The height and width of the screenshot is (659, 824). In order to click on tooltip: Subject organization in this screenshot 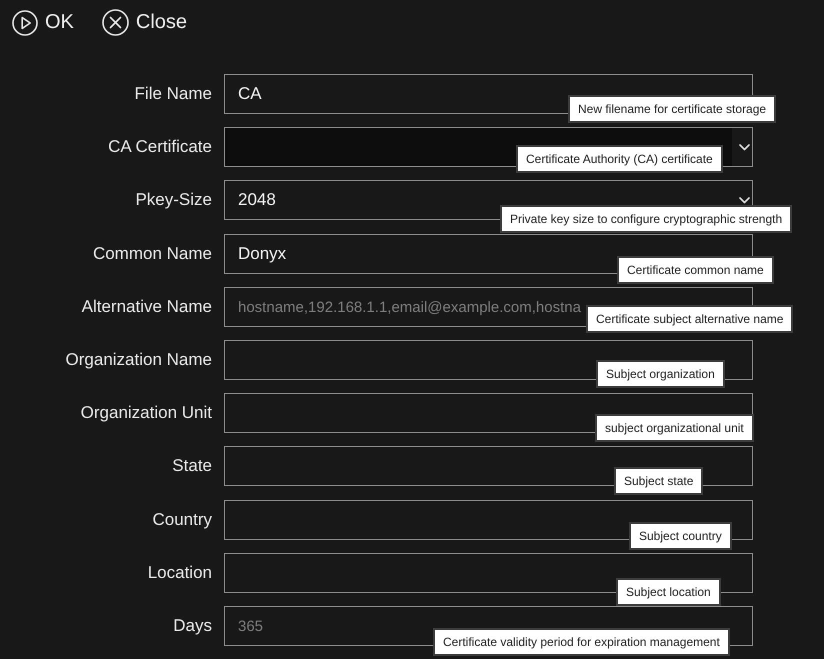, I will do `click(660, 374)`.